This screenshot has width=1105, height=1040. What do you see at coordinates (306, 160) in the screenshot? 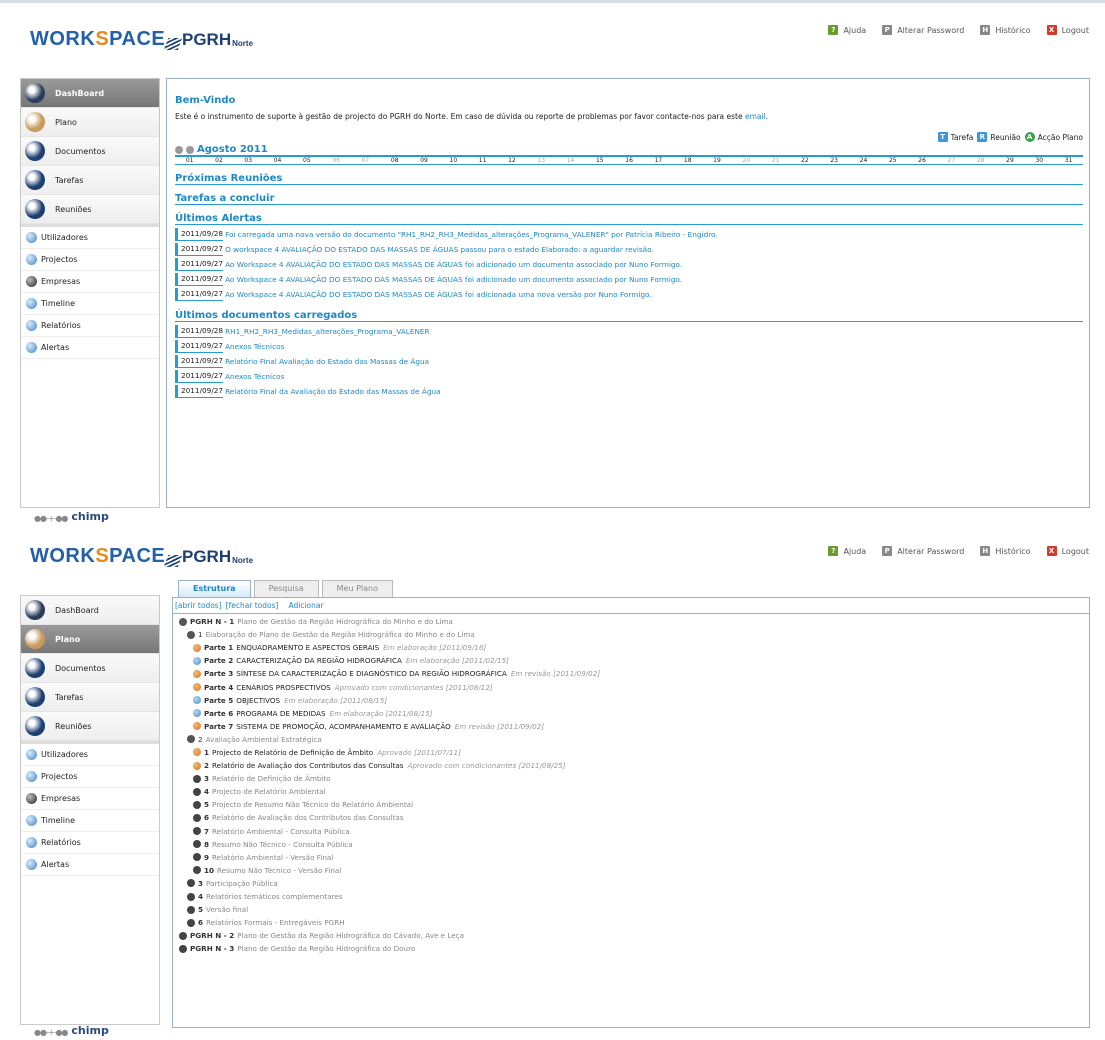
I see `calendar-day: 05` at bounding box center [306, 160].